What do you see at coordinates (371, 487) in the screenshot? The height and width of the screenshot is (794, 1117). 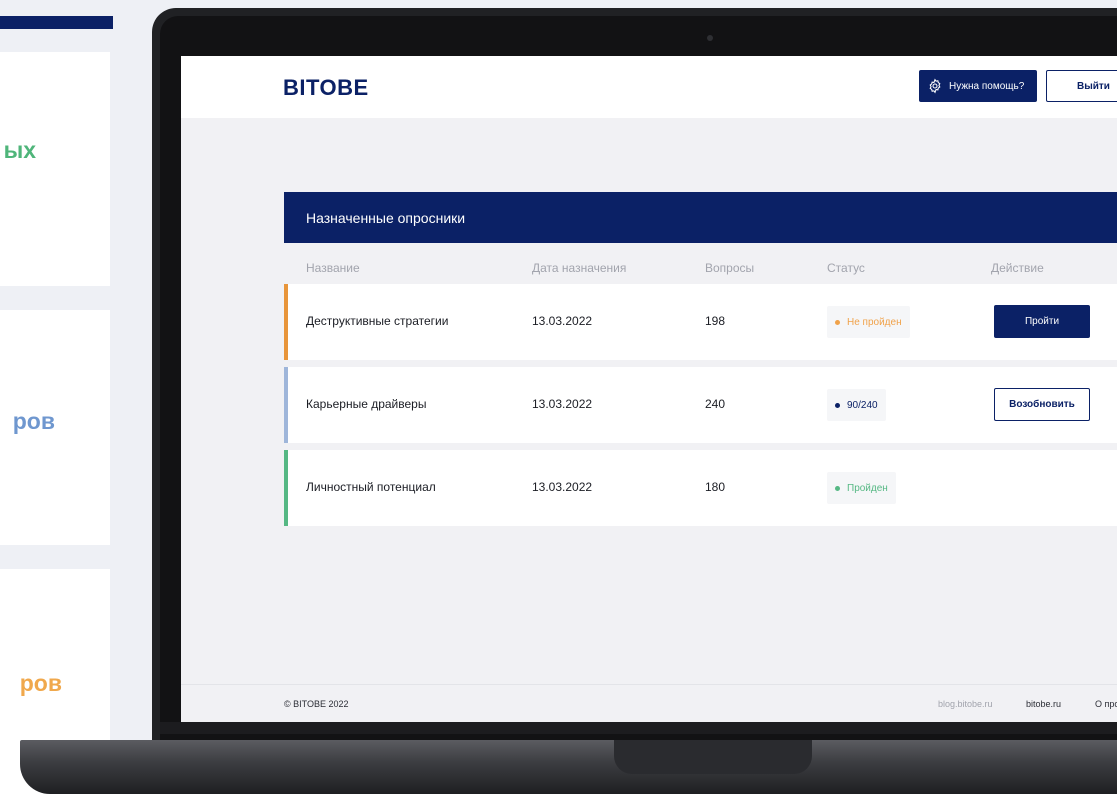 I see `survey-name: Личностный потенциал` at bounding box center [371, 487].